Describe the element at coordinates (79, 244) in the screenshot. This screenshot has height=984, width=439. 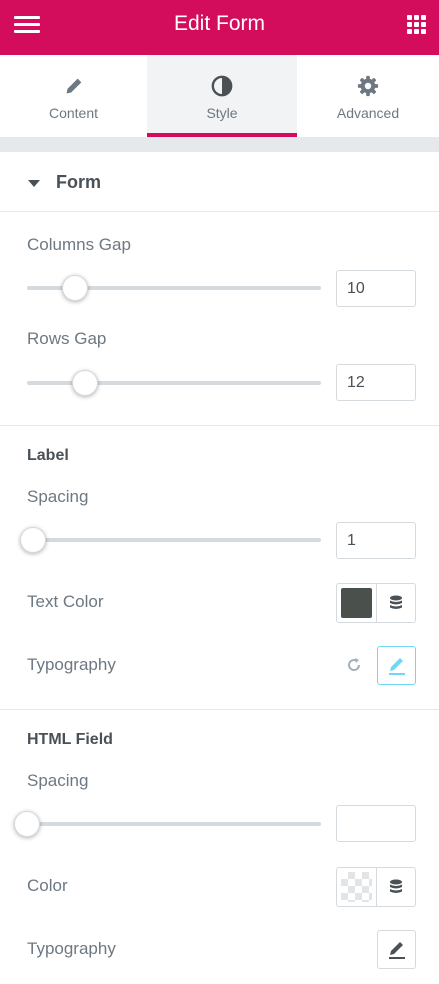
I see `columns-gap-label: Columns Gap` at that location.